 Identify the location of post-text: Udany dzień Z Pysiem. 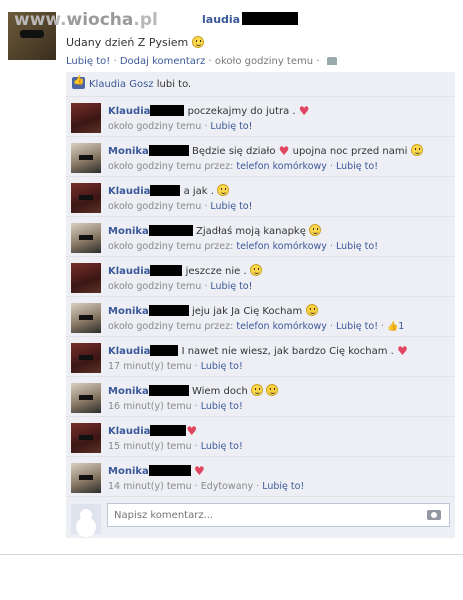
(135, 42).